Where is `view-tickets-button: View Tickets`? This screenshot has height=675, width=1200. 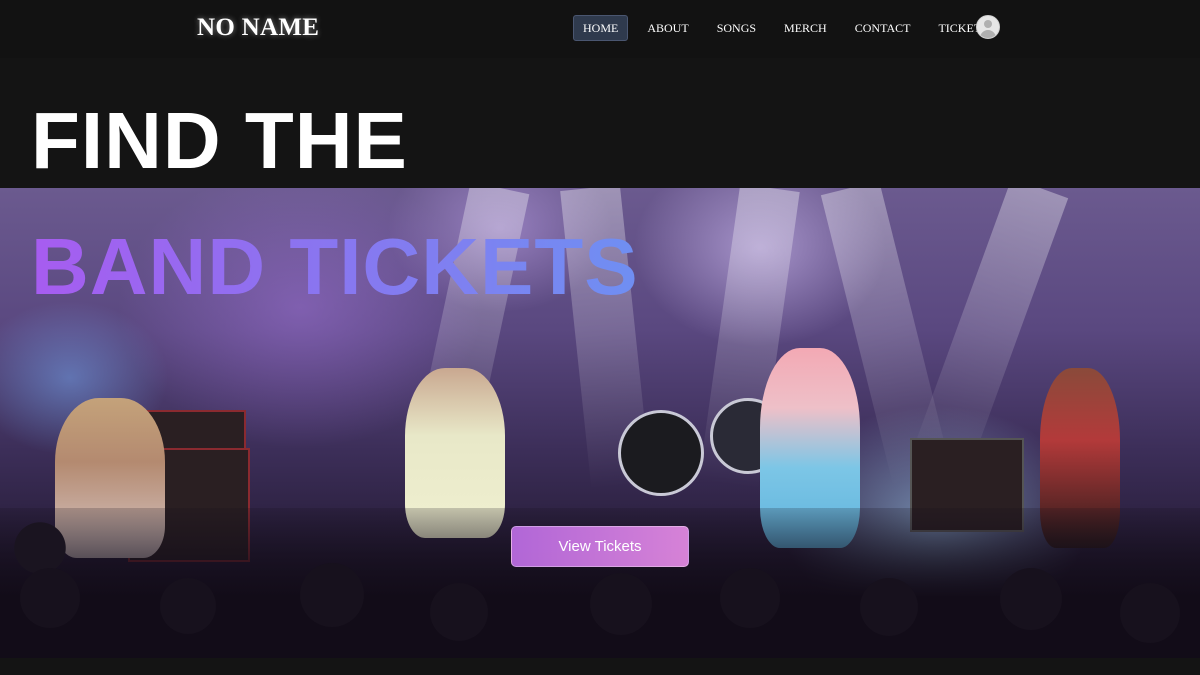 view-tickets-button: View Tickets is located at coordinates (600, 546).